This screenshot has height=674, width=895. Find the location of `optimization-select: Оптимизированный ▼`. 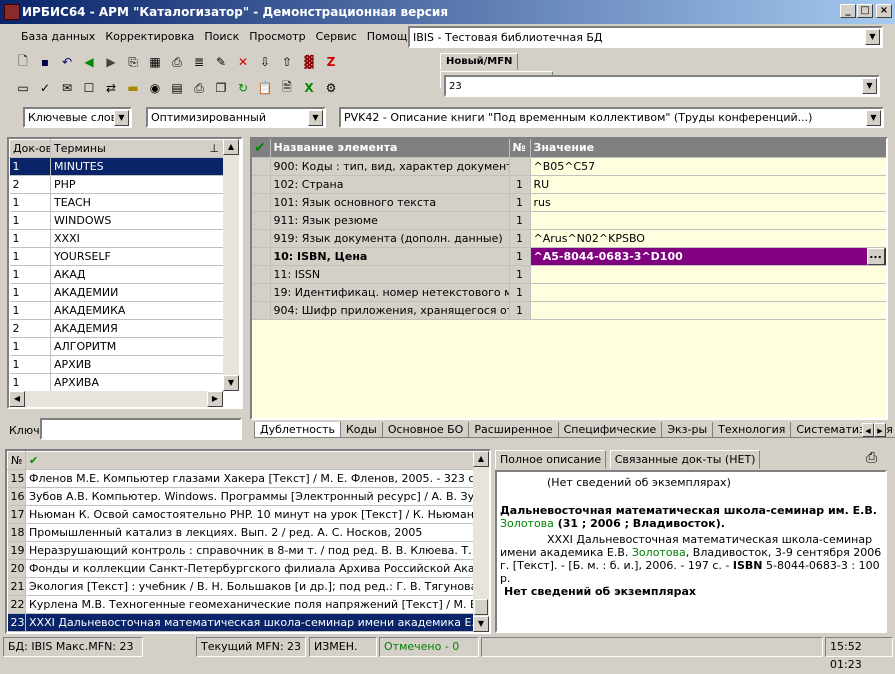

optimization-select: Оптимизированный ▼ is located at coordinates (236, 117).